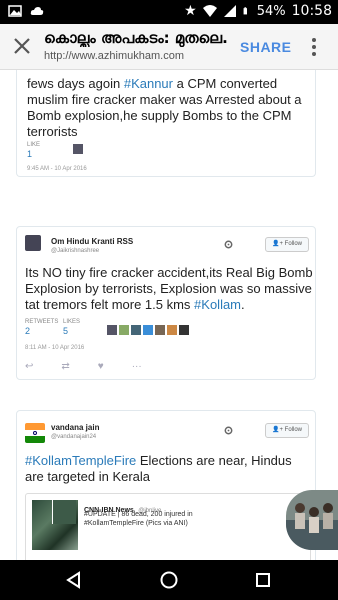 Image resolution: width=338 pixels, height=600 pixels. I want to click on back-icon, so click(74, 580).